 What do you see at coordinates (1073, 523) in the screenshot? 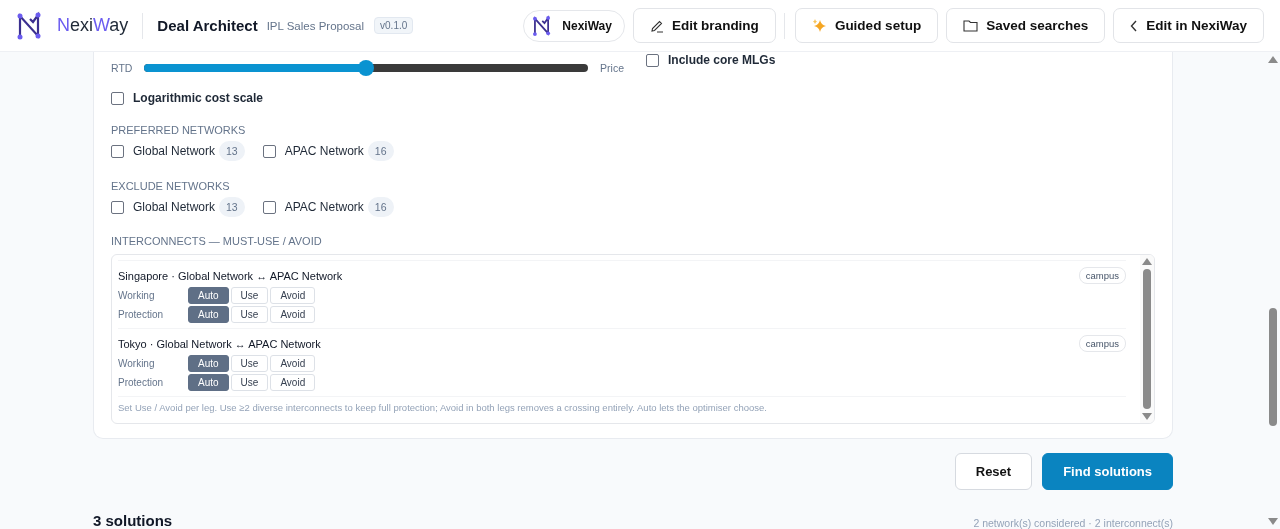
I see `results-summary: 2 network(s) considered · 2 interconnect(s)` at bounding box center [1073, 523].